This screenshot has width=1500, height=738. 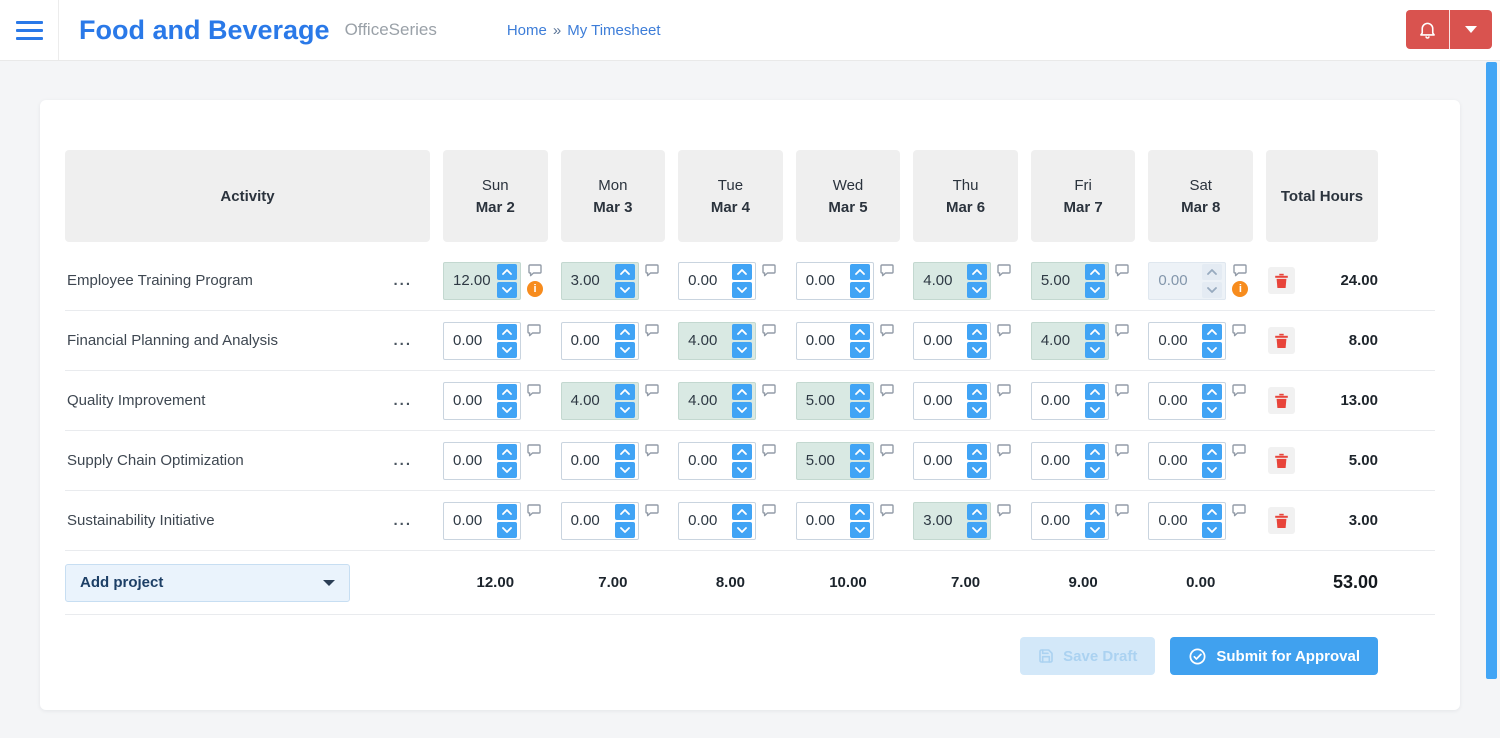 I want to click on breadcrumb-home-link: Home, so click(x=527, y=30).